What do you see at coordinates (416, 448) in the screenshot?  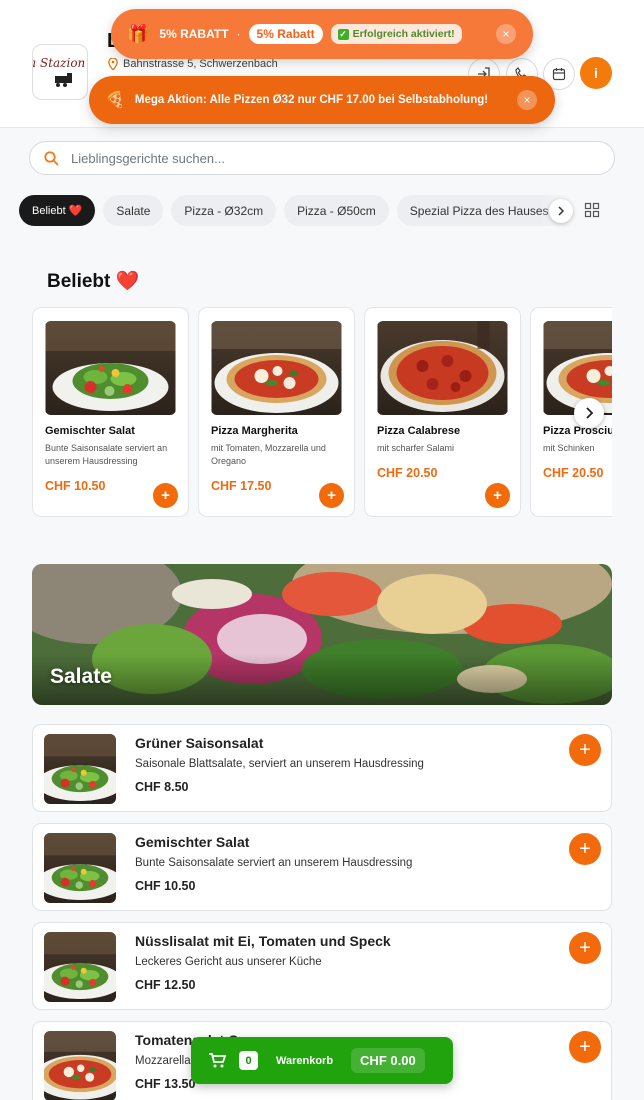 I see `dish-description: mit scharfer Salami` at bounding box center [416, 448].